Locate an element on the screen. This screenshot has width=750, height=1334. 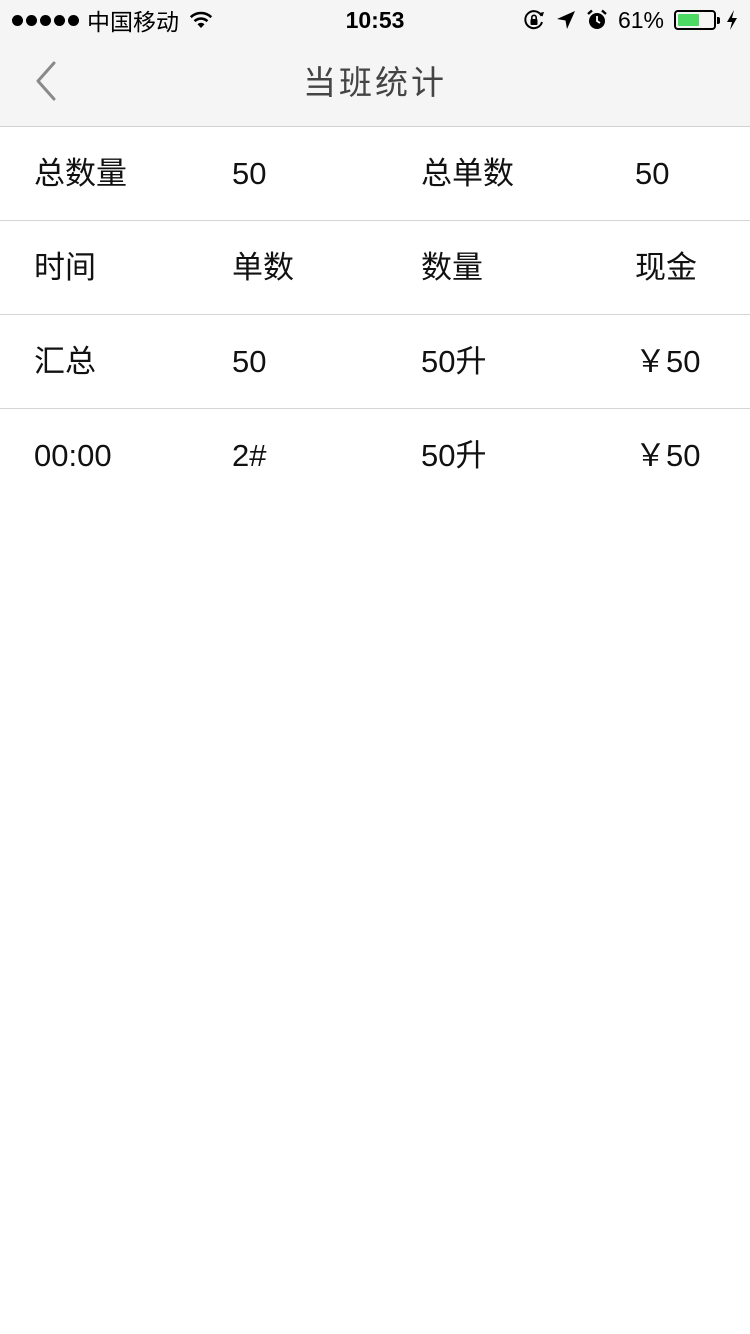
charging-bolt-icon is located at coordinates (732, 20).